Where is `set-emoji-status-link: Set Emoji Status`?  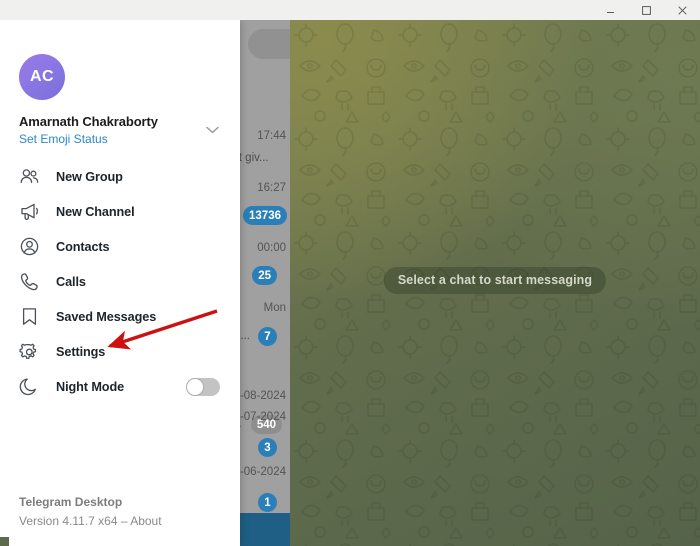
set-emoji-status-link: Set Emoji Status is located at coordinates (63, 139).